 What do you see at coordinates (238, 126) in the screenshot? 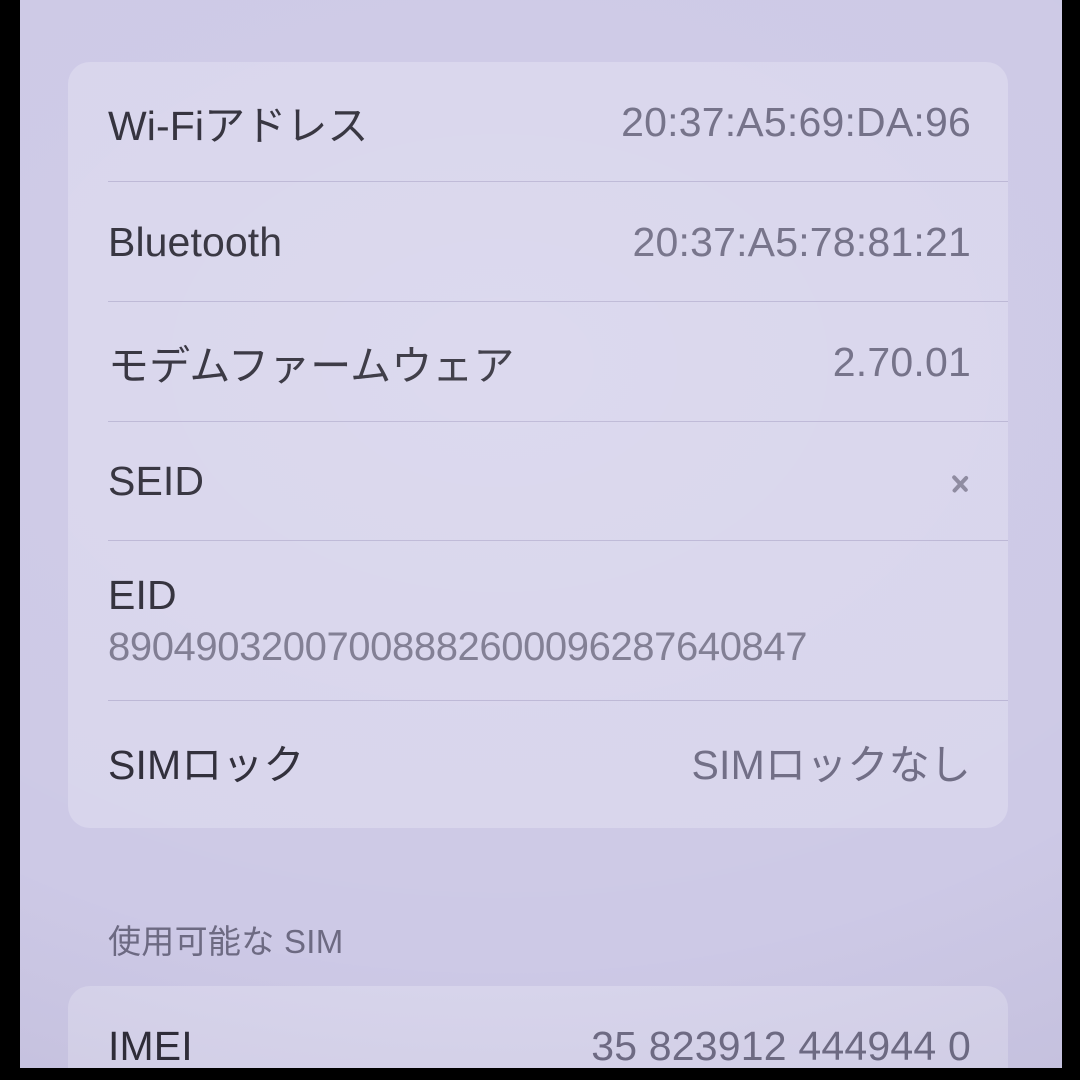
I see `row-label: Wi-Fiアドレス` at bounding box center [238, 126].